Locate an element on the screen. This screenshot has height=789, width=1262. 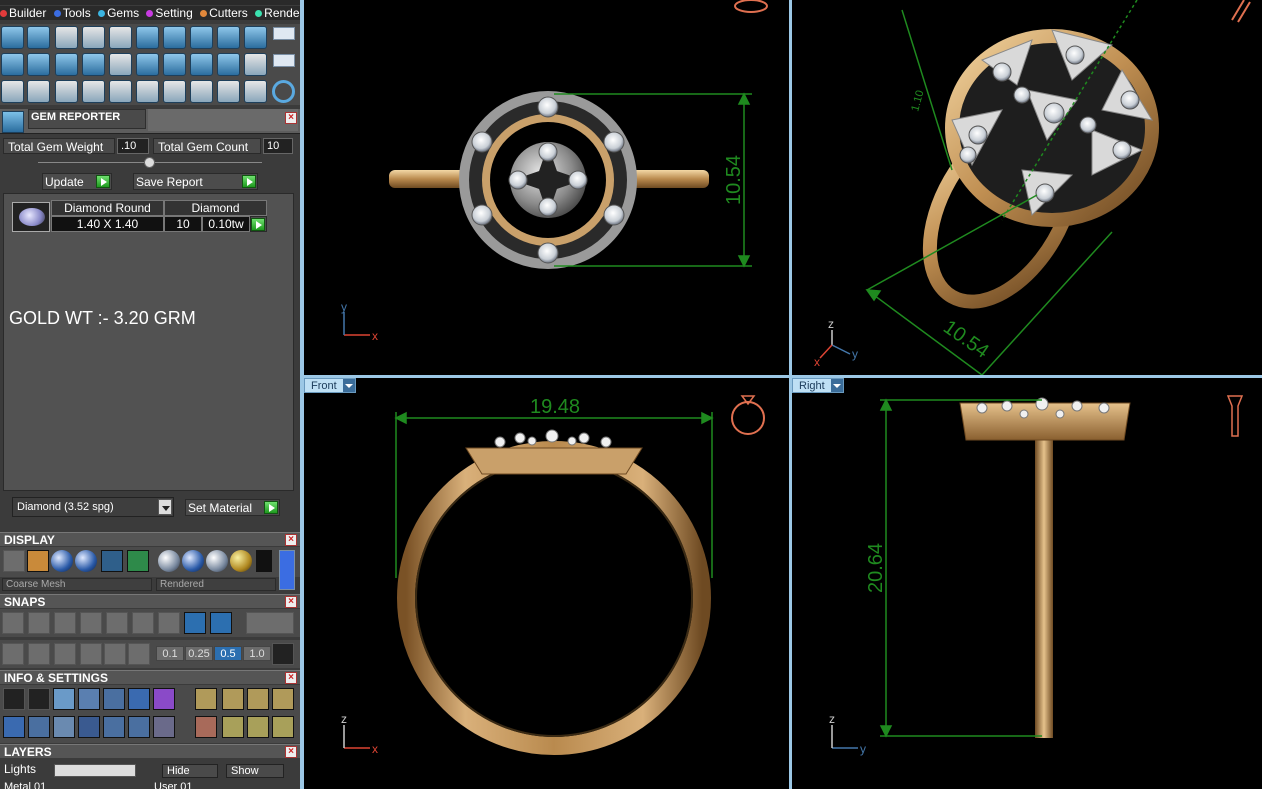
bead-tool-icon is located at coordinates (255, 64).